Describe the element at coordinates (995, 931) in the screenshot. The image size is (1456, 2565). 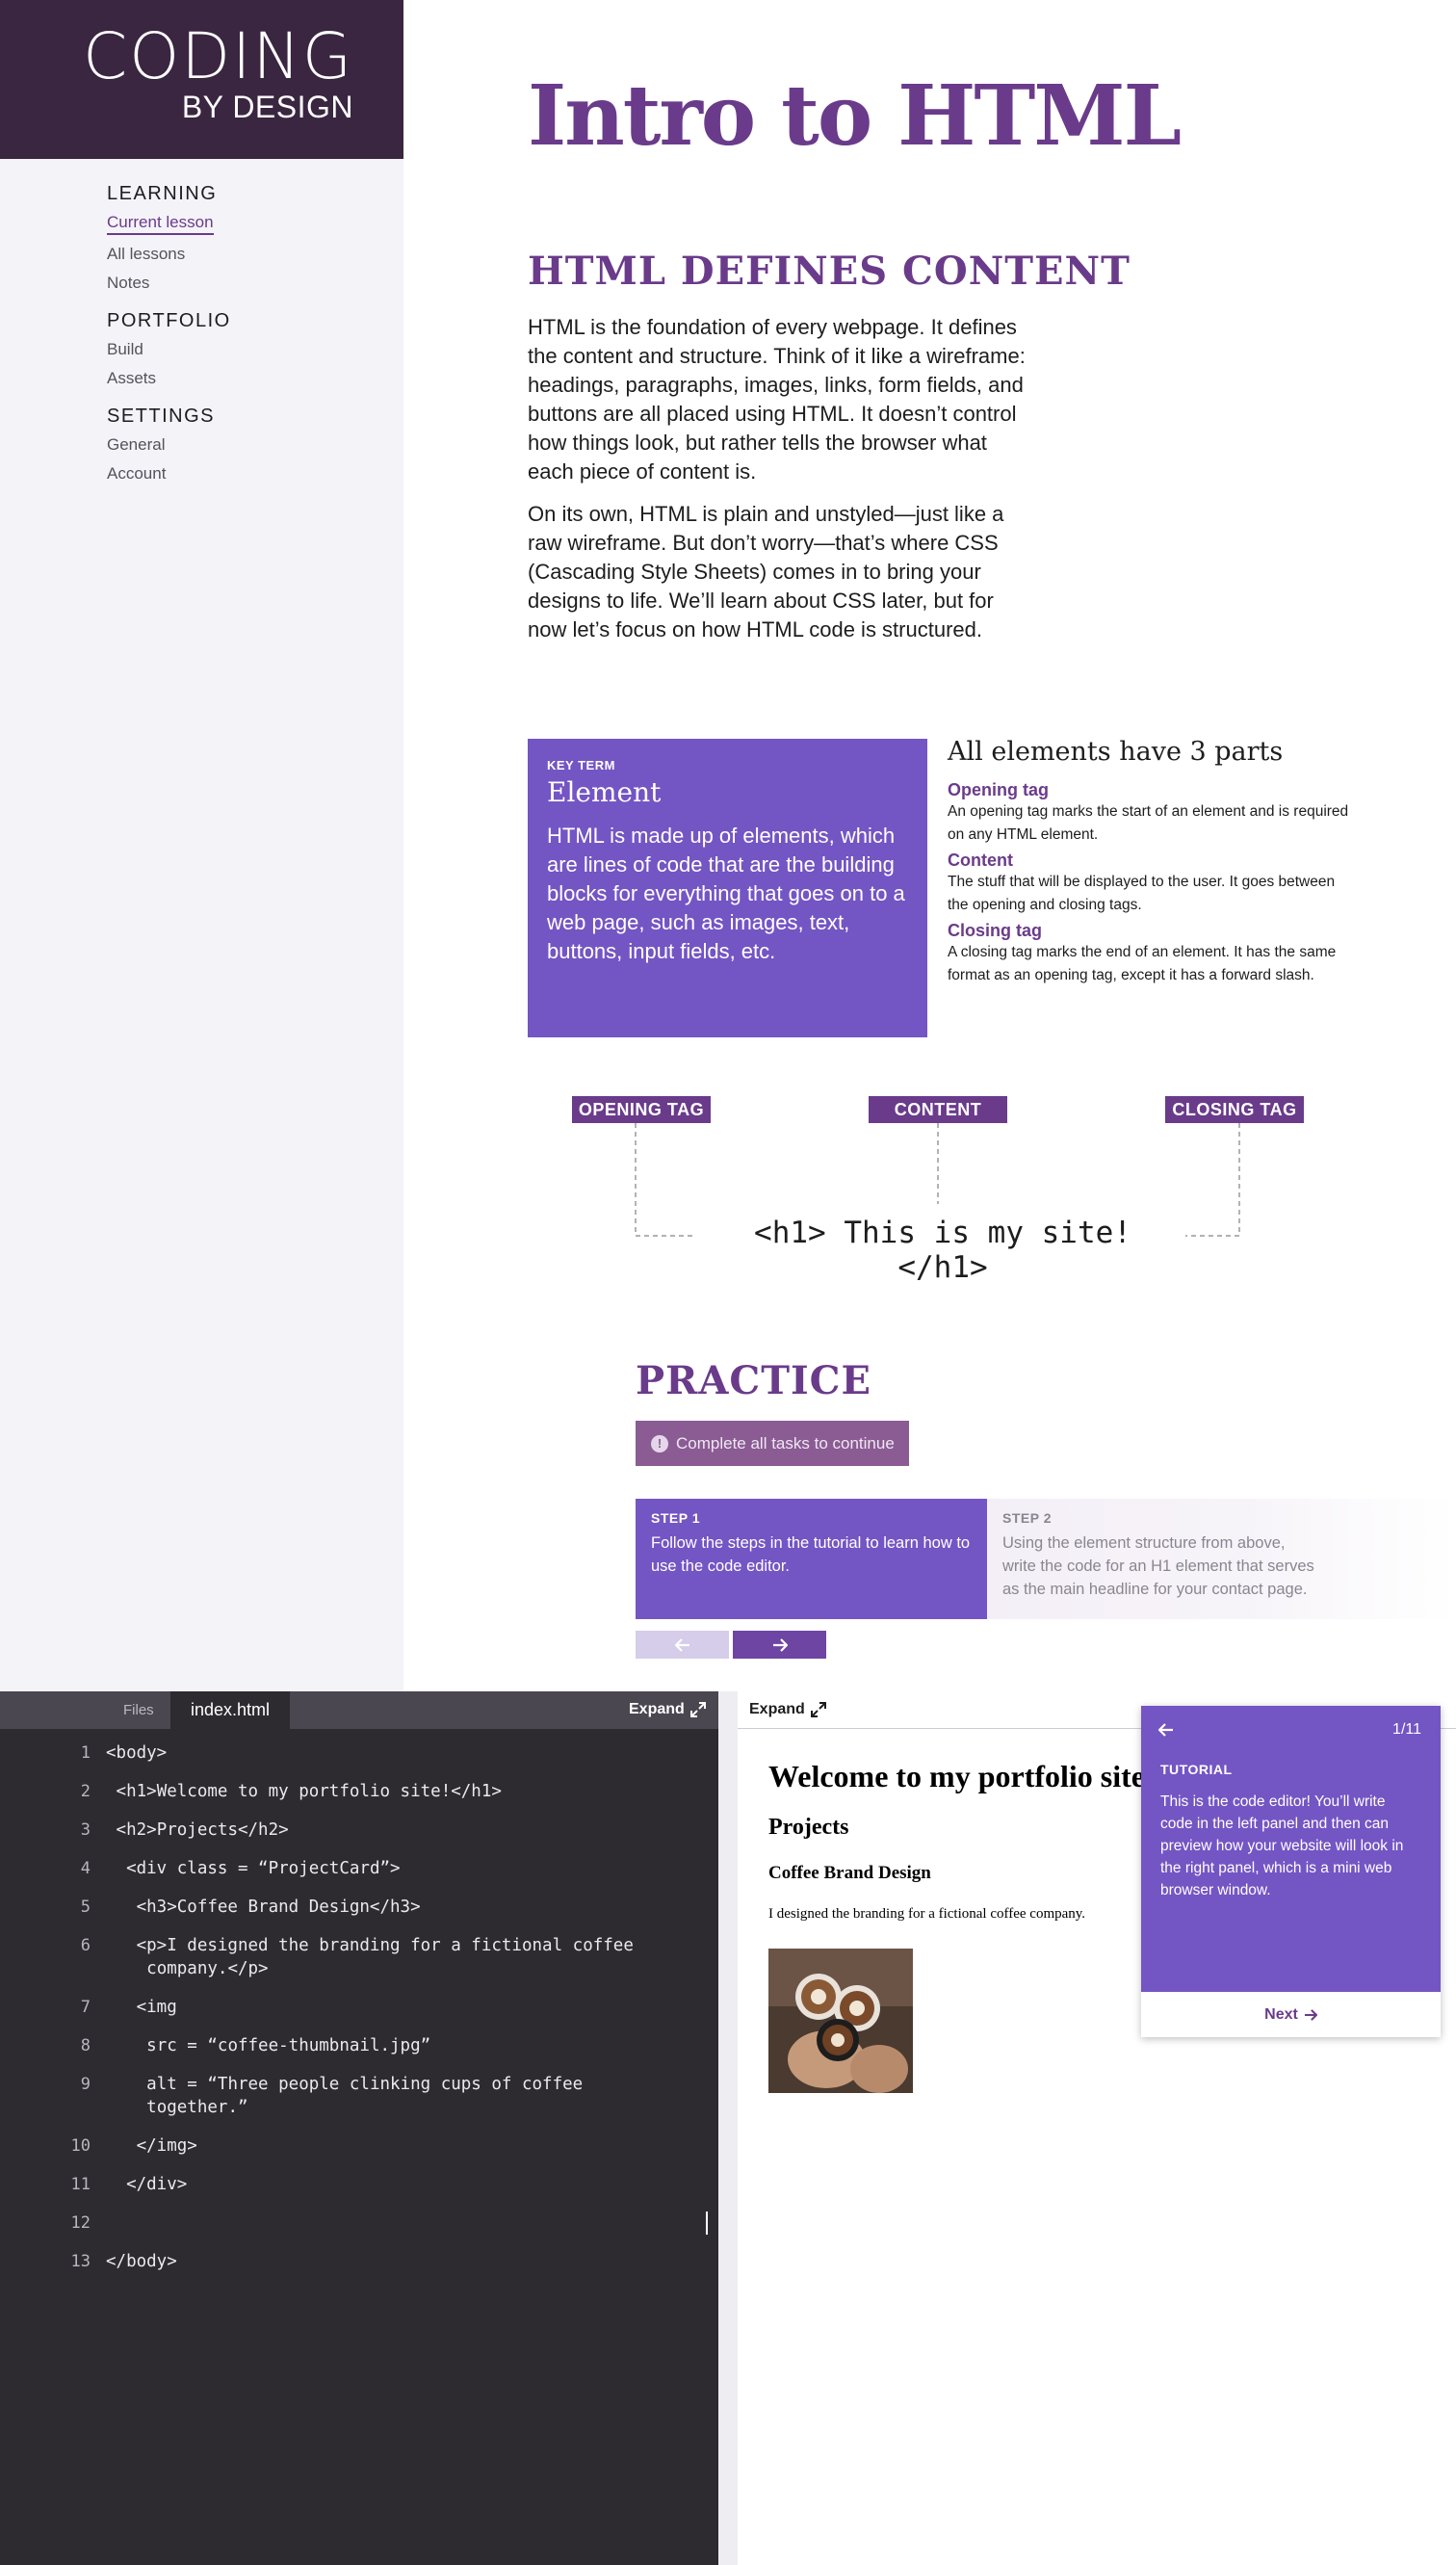
I see `part-title-closing-tag: Closing tag` at that location.